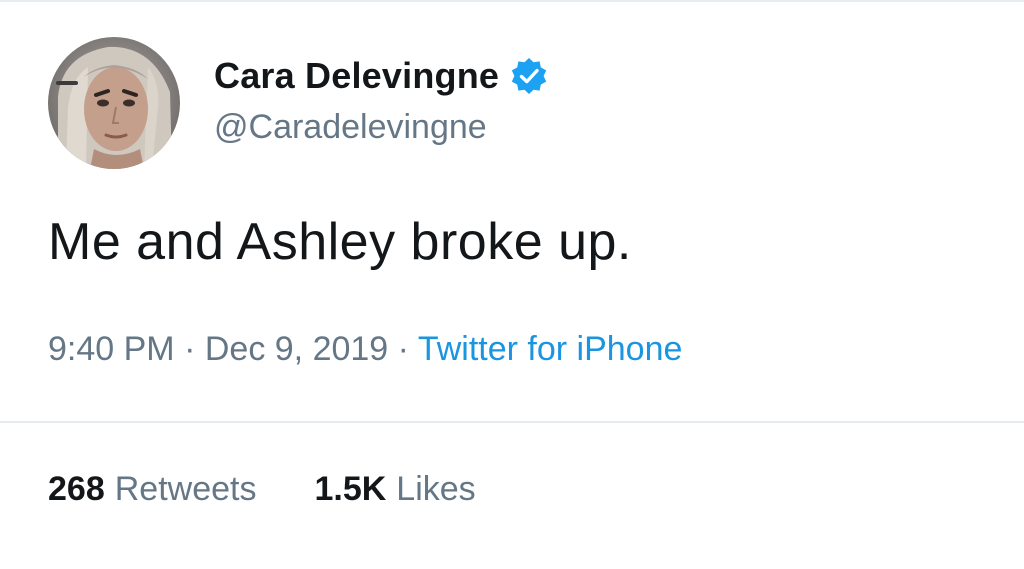  What do you see at coordinates (350, 127) in the screenshot?
I see `author-handle: @Caradelevingne` at bounding box center [350, 127].